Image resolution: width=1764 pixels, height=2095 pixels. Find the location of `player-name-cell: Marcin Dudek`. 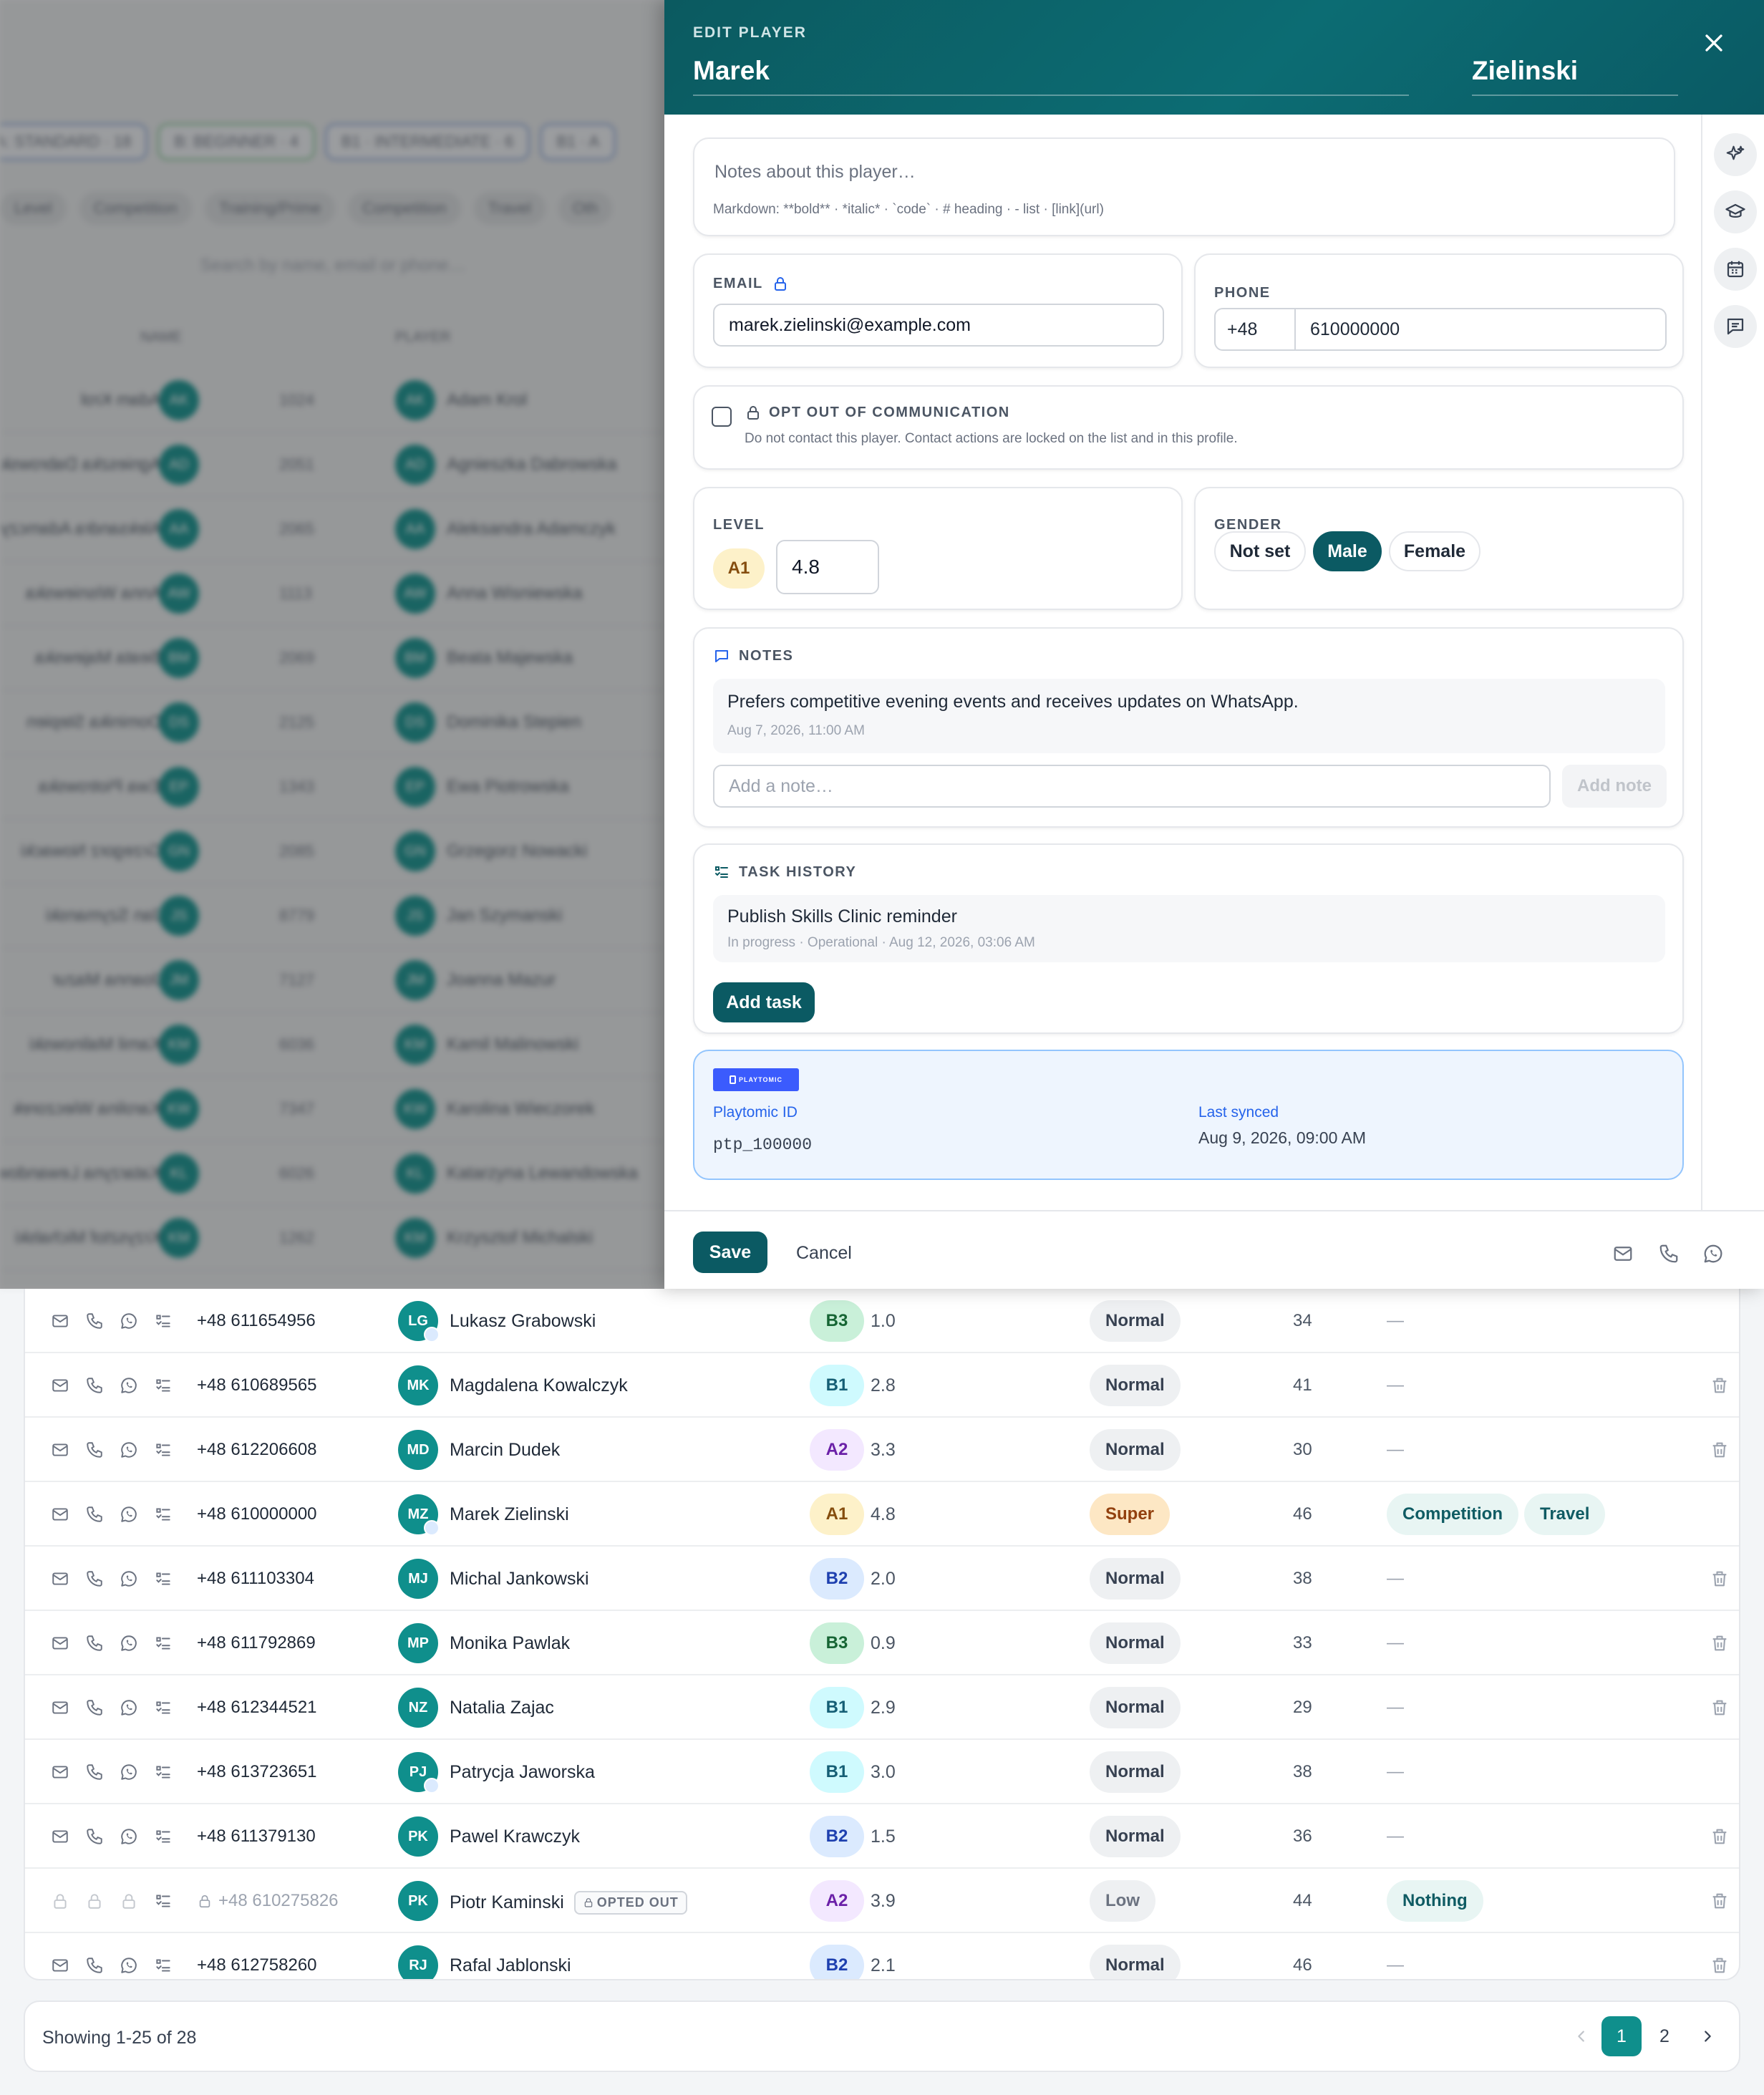

player-name-cell: Marcin Dudek is located at coordinates (505, 1451).